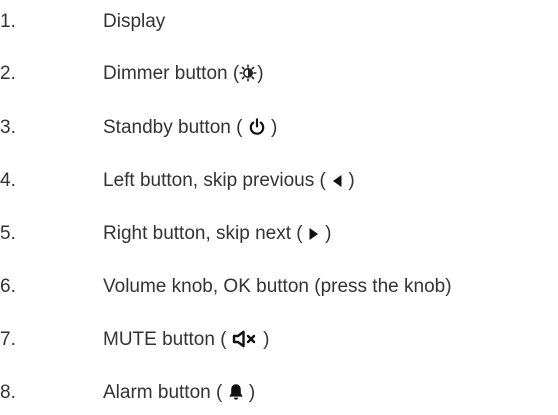 Image resolution: width=558 pixels, height=415 pixels. What do you see at coordinates (314, 234) in the screenshot?
I see `triangle-right-icon` at bounding box center [314, 234].